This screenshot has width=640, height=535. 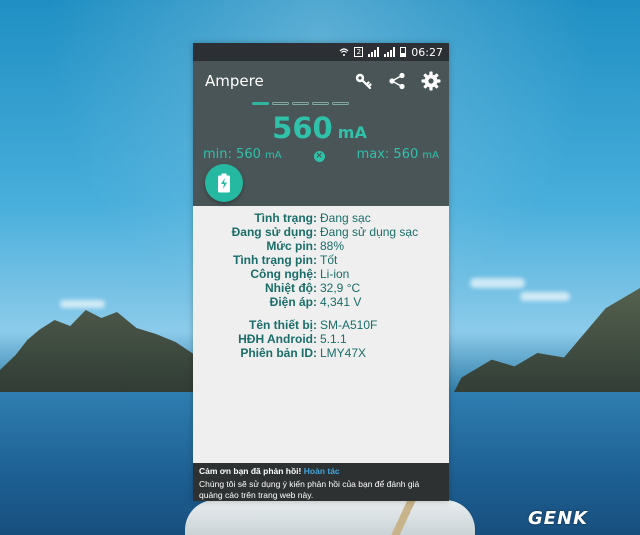 I want to click on battery-charging-fab, so click(x=224, y=183).